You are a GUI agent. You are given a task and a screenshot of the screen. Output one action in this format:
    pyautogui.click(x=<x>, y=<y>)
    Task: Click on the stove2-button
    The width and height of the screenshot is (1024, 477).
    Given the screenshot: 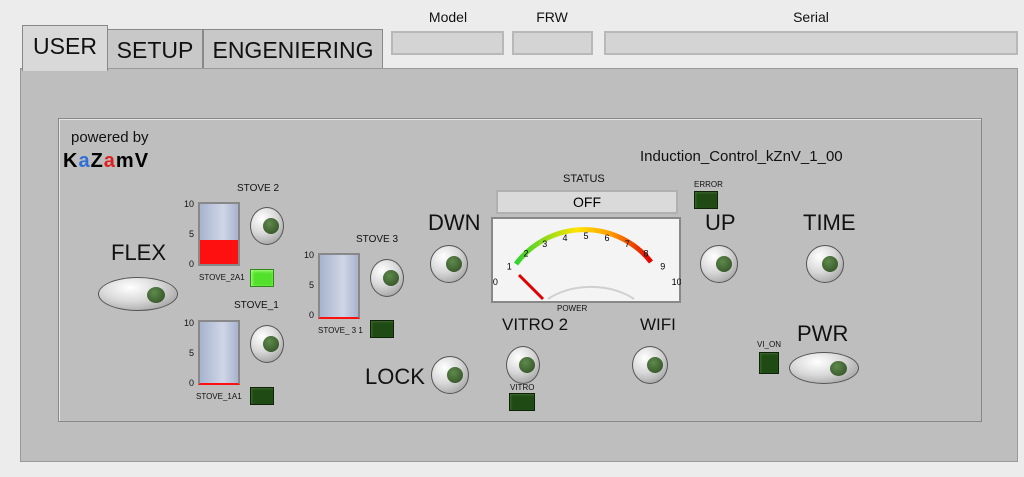 What is the action you would take?
    pyautogui.click(x=267, y=226)
    